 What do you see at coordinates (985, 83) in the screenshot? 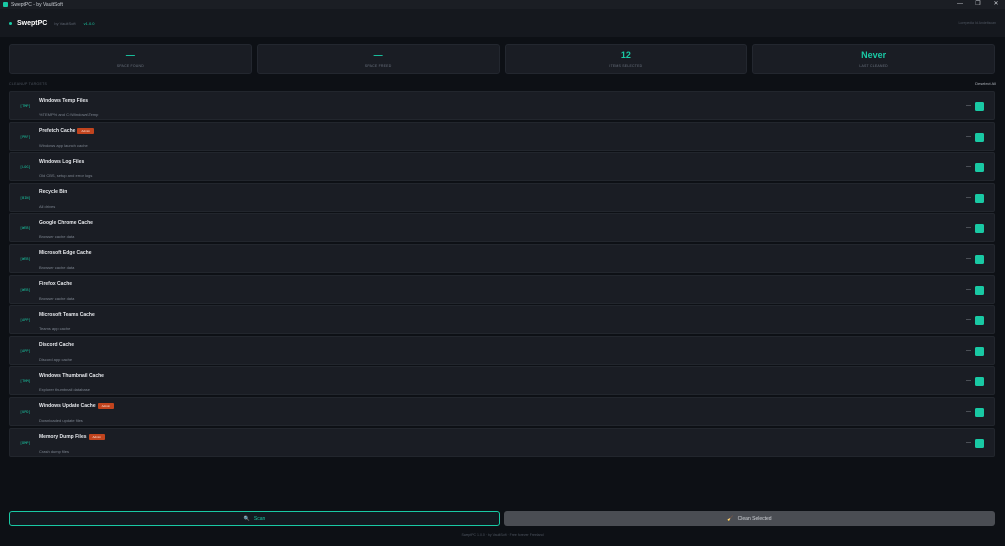
I see `deselect-all-button: Deselect All` at bounding box center [985, 83].